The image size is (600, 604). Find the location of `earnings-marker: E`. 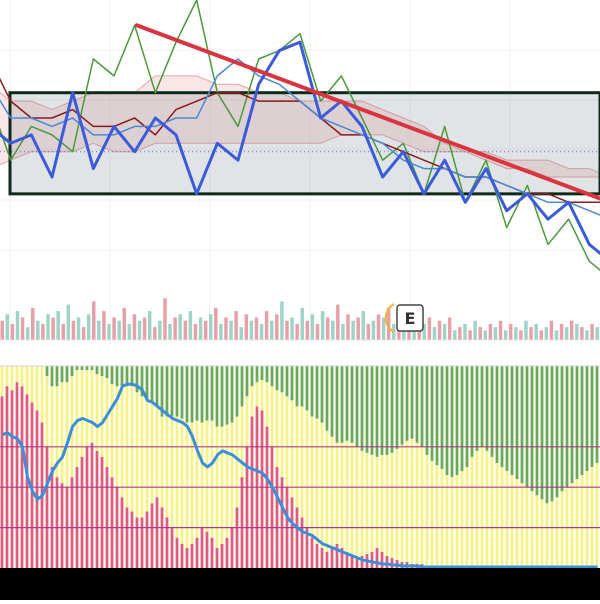

earnings-marker: E is located at coordinates (404, 318).